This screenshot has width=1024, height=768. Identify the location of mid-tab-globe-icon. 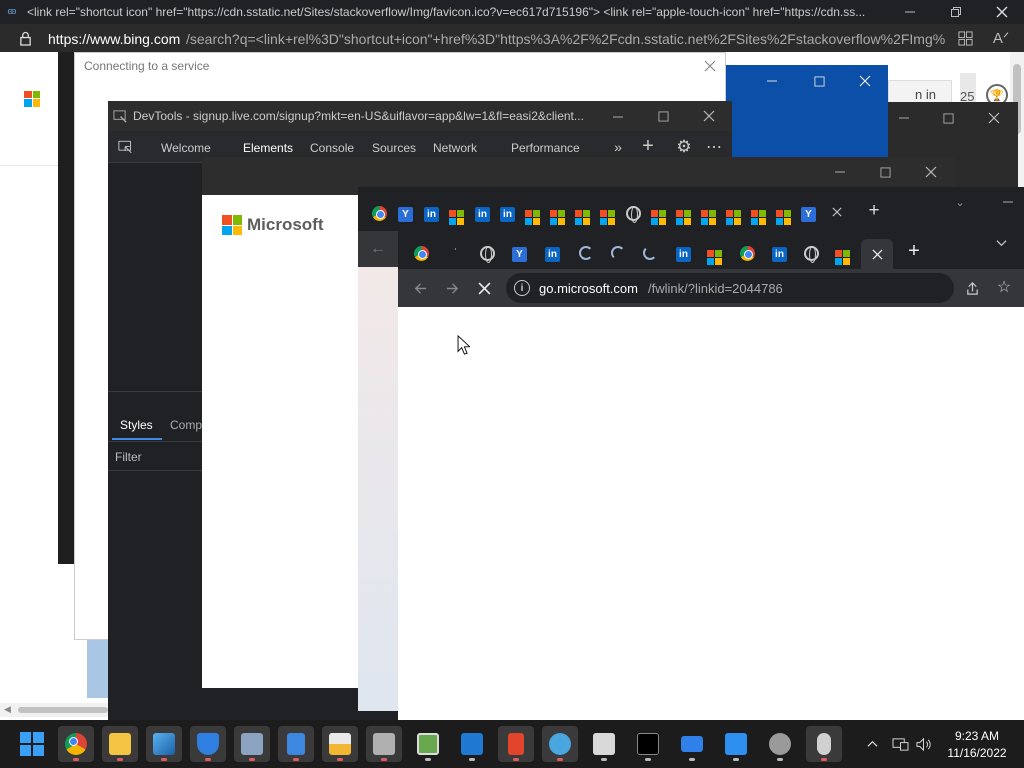
(633, 215).